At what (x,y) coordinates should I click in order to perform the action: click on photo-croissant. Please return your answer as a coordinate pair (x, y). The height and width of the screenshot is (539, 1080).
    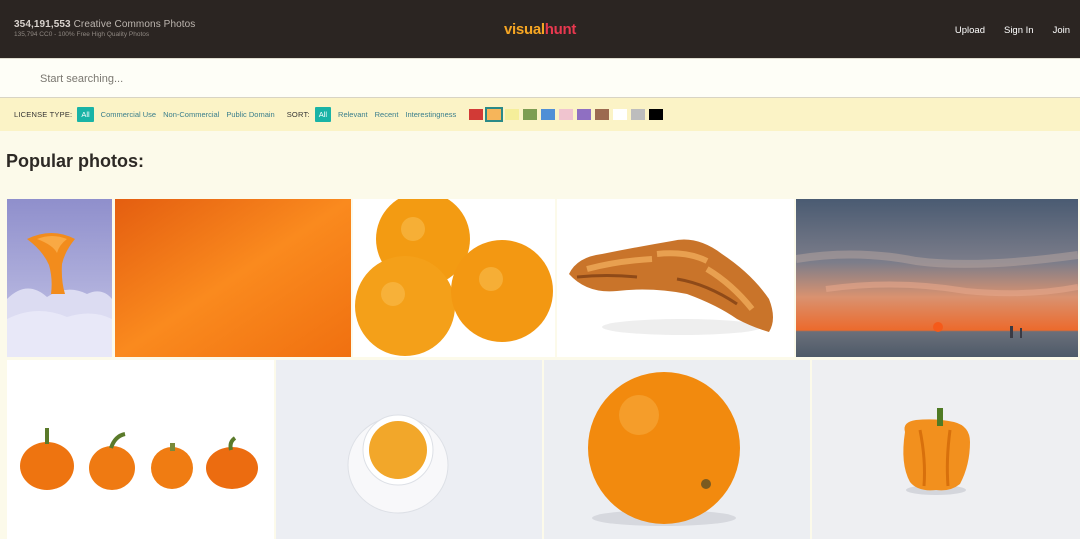
    Looking at the image, I should click on (675, 278).